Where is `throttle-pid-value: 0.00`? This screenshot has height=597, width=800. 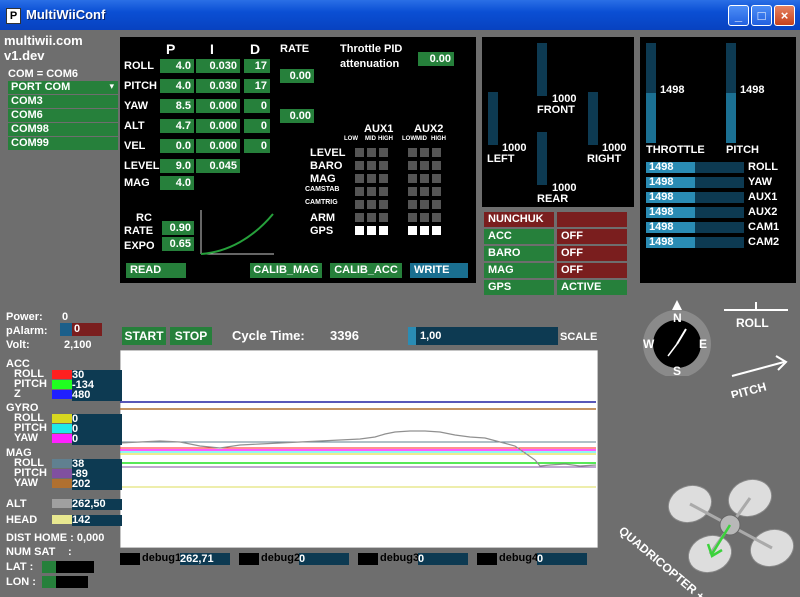
throttle-pid-value: 0.00 is located at coordinates (436, 59).